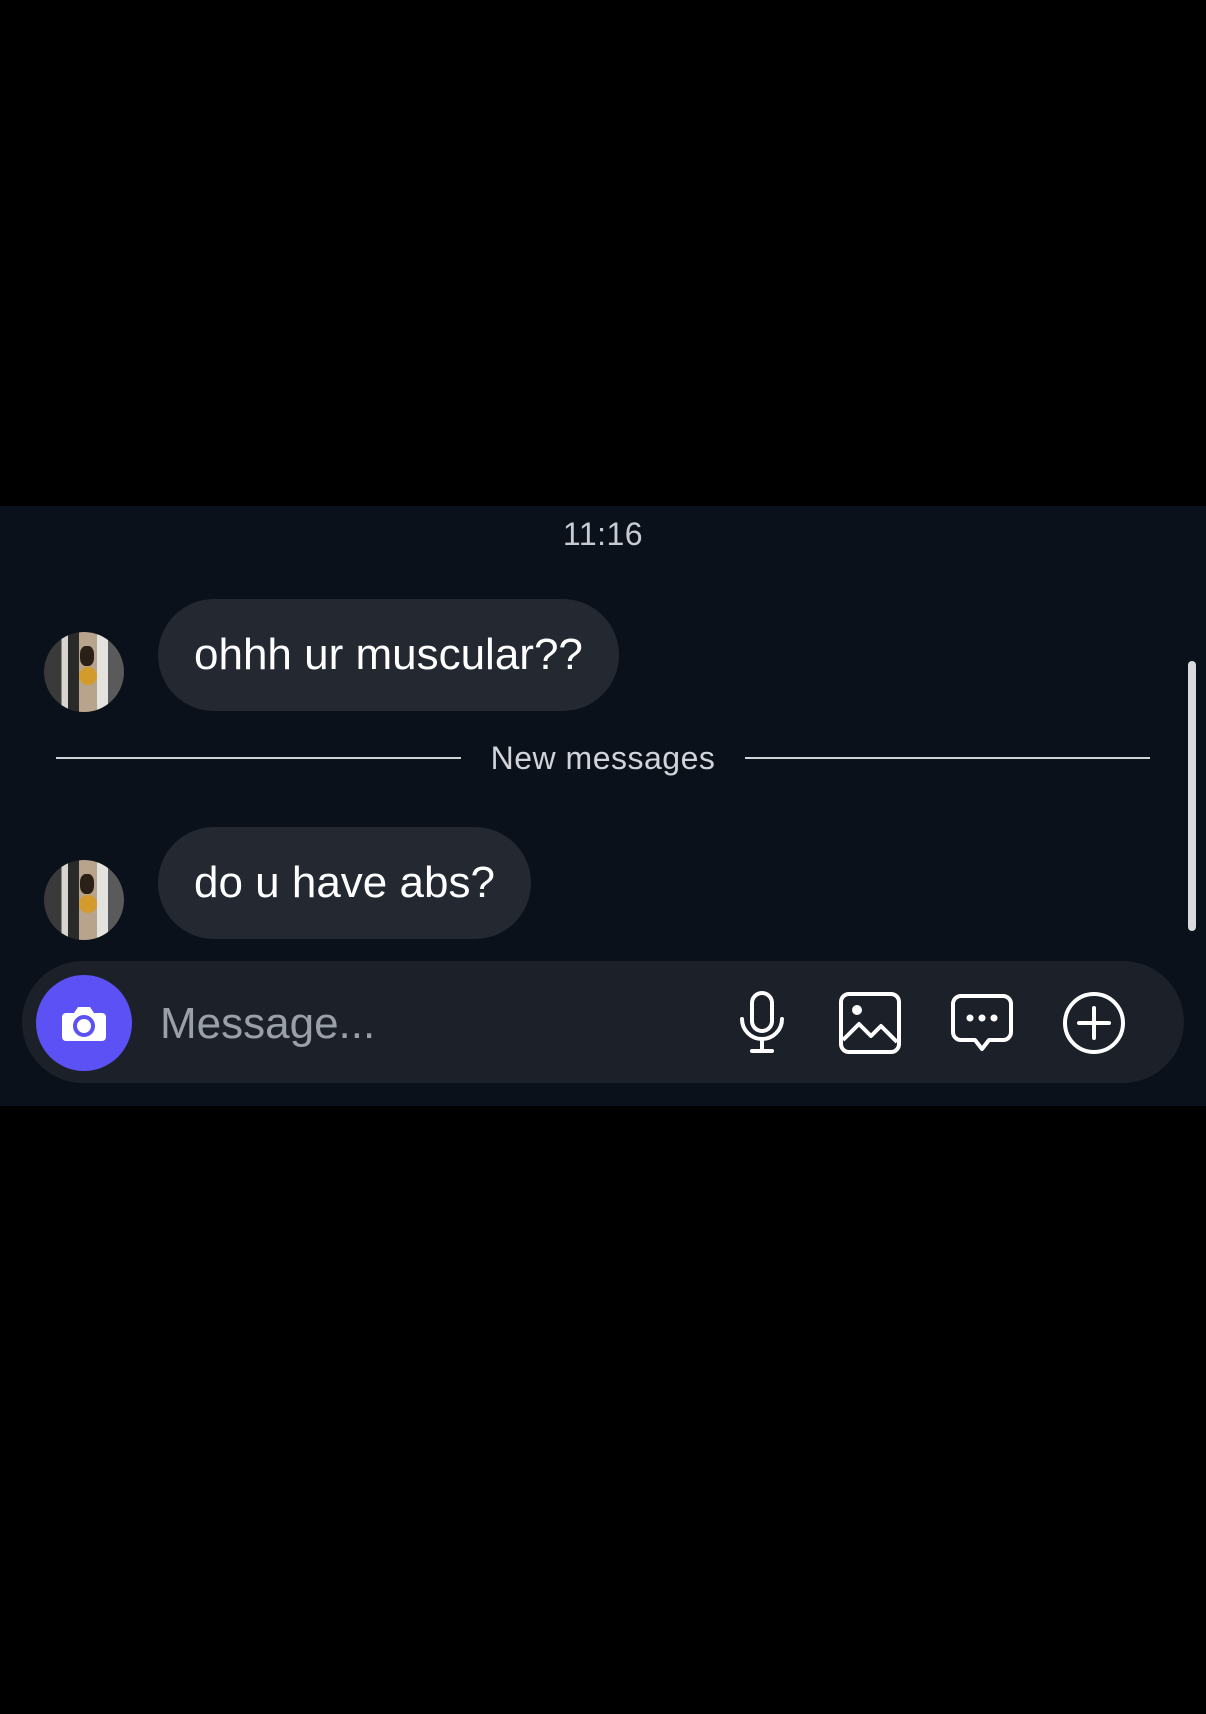 Image resolution: width=1206 pixels, height=1714 pixels. I want to click on new-messages-divider: New messages, so click(603, 758).